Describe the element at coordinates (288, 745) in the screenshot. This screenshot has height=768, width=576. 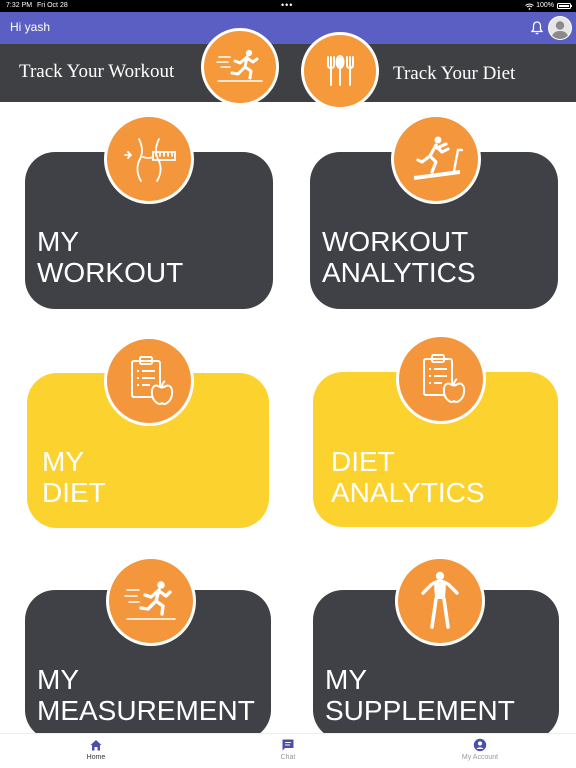
I see `chat-icon` at that location.